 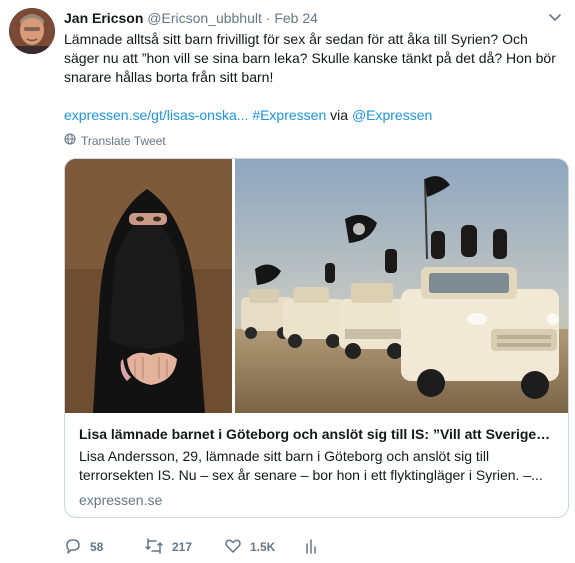 I want to click on like-count: 1.5K, so click(x=263, y=547).